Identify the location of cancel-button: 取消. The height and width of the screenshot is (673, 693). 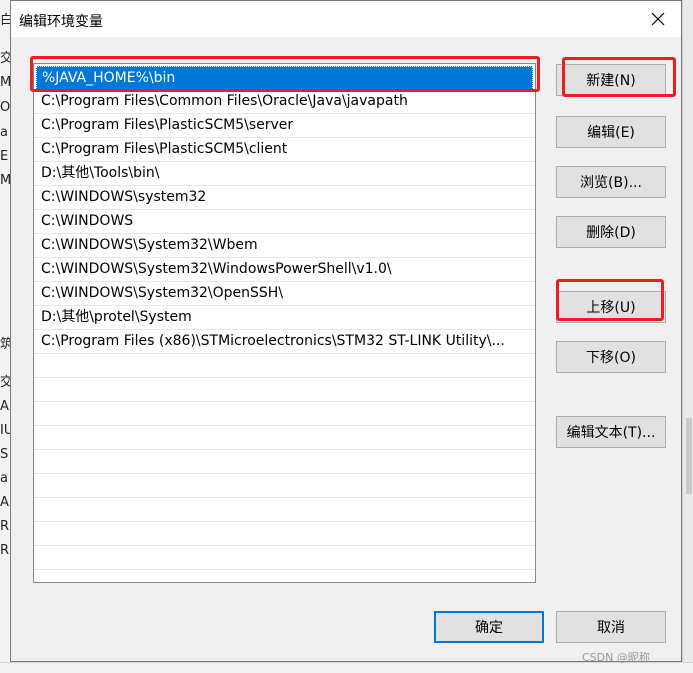
(611, 627).